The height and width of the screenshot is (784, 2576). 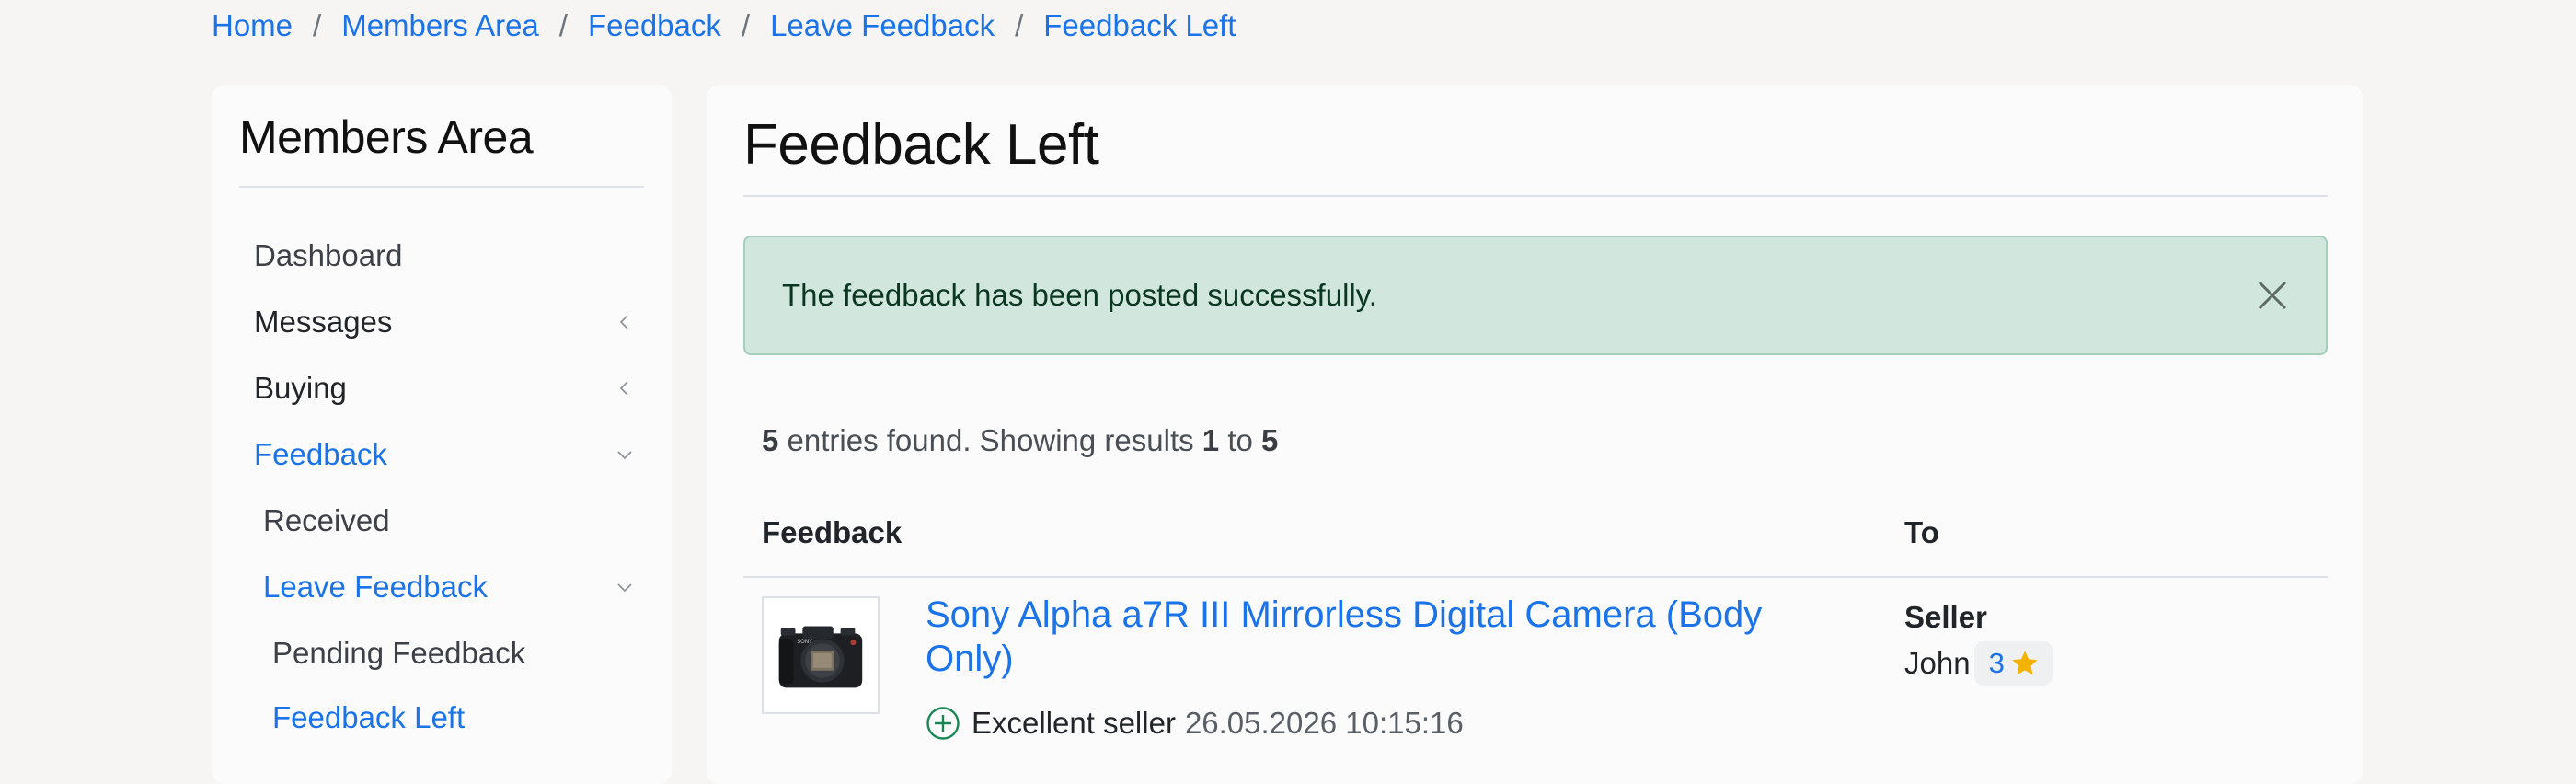 I want to click on sidebar-item-feedback-left: Feedback Left, so click(x=453, y=718).